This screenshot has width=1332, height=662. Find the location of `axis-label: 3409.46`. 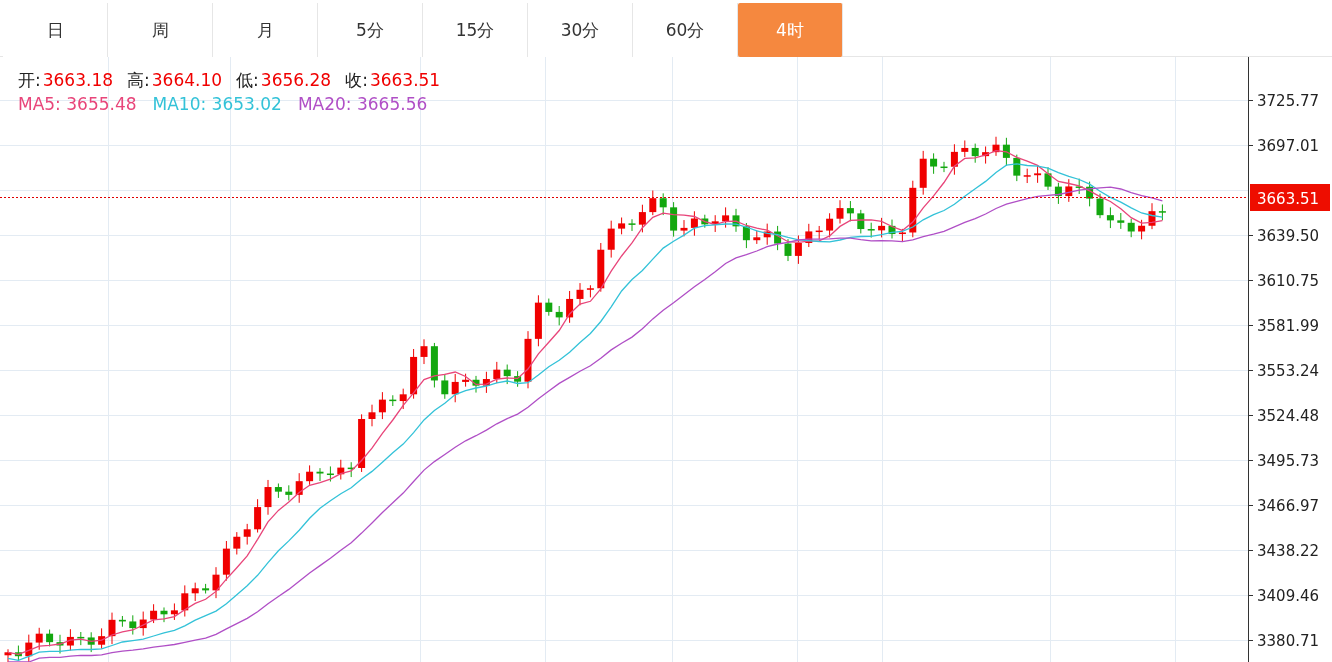

axis-label: 3409.46 is located at coordinates (1288, 596).